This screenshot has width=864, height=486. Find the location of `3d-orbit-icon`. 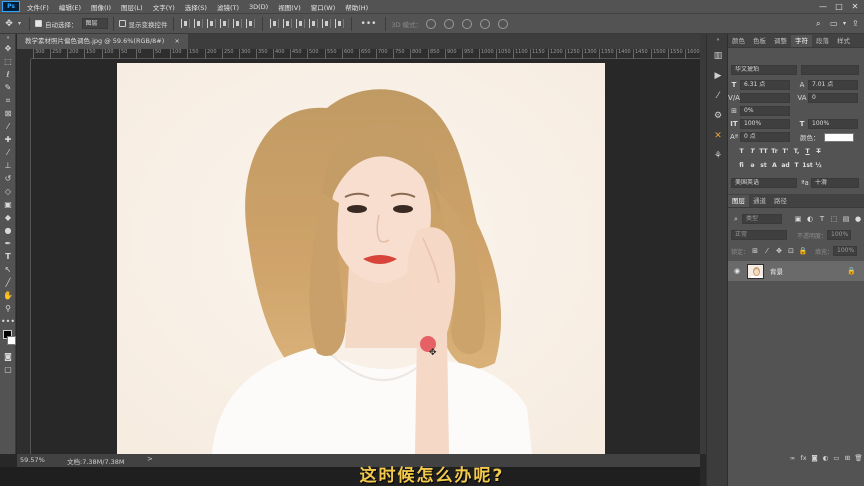

3d-orbit-icon is located at coordinates (431, 23).